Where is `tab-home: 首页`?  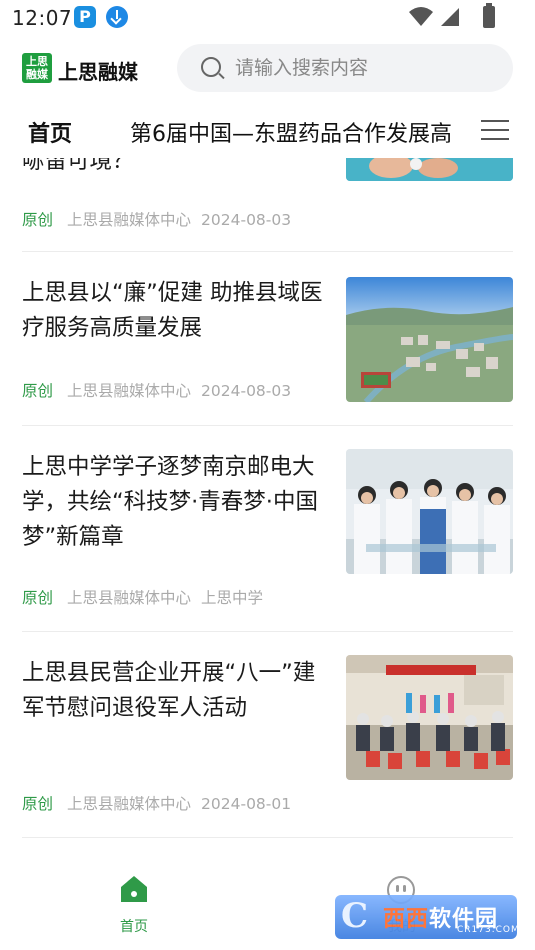 tab-home: 首页 is located at coordinates (50, 132).